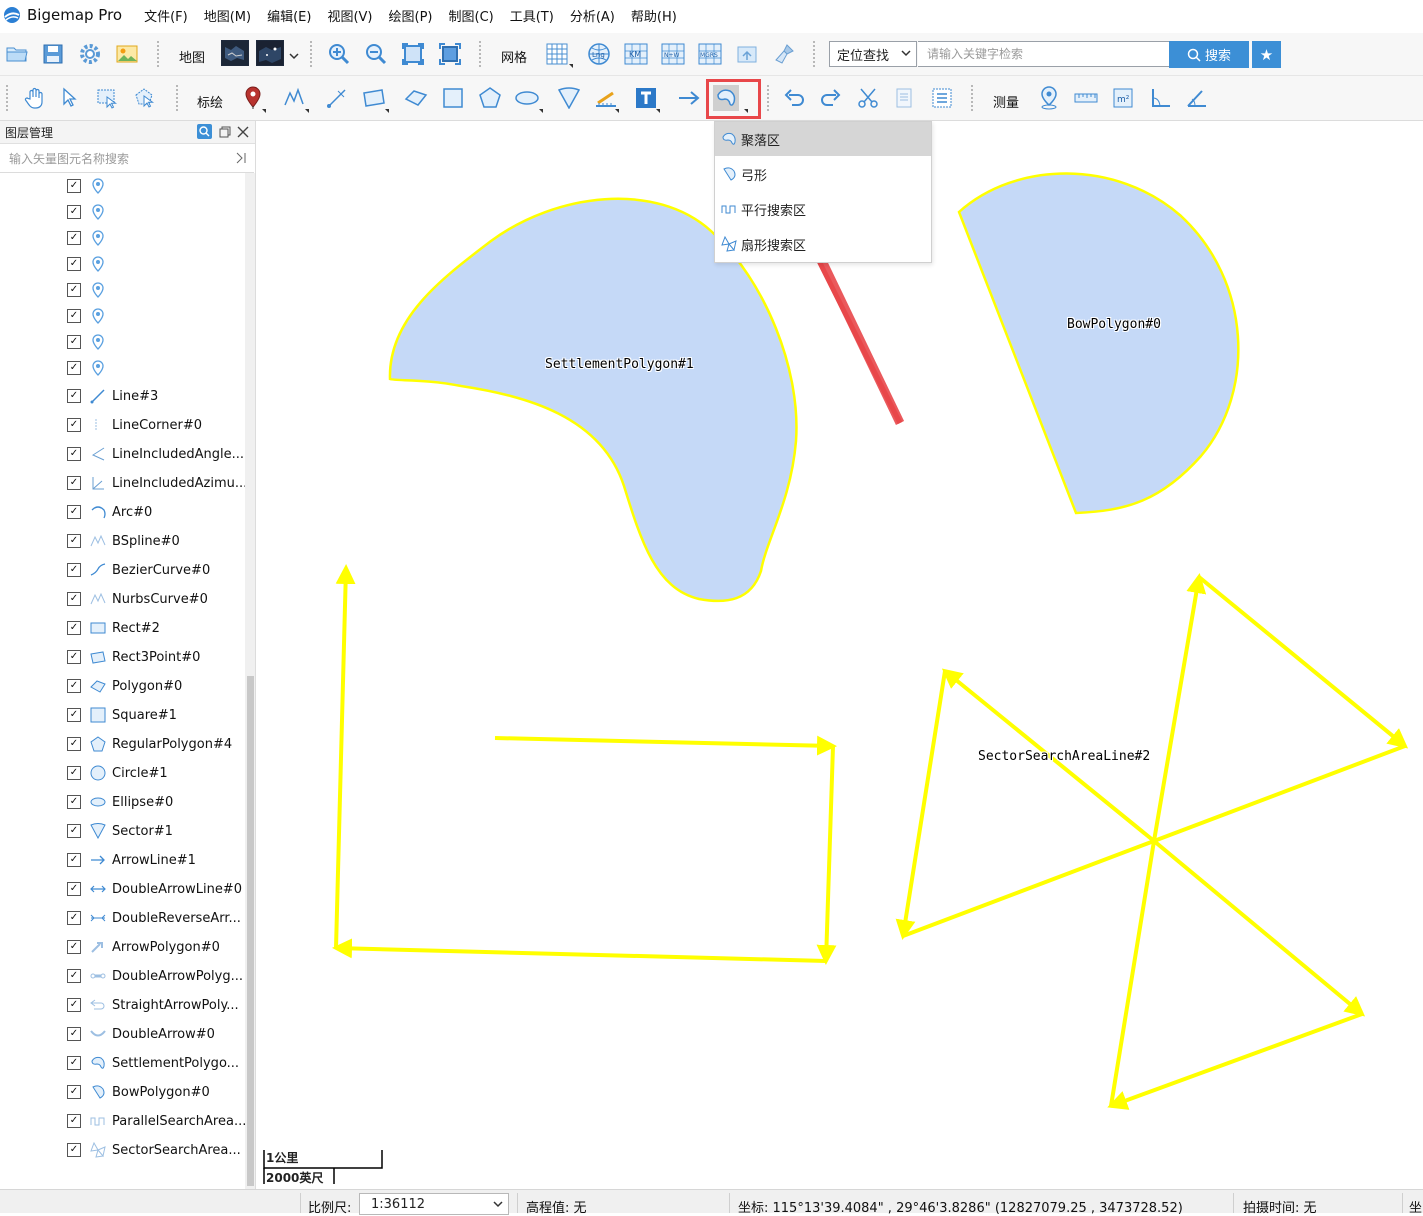  Describe the element at coordinates (337, 98) in the screenshot. I see `freehand-line-icon` at that location.